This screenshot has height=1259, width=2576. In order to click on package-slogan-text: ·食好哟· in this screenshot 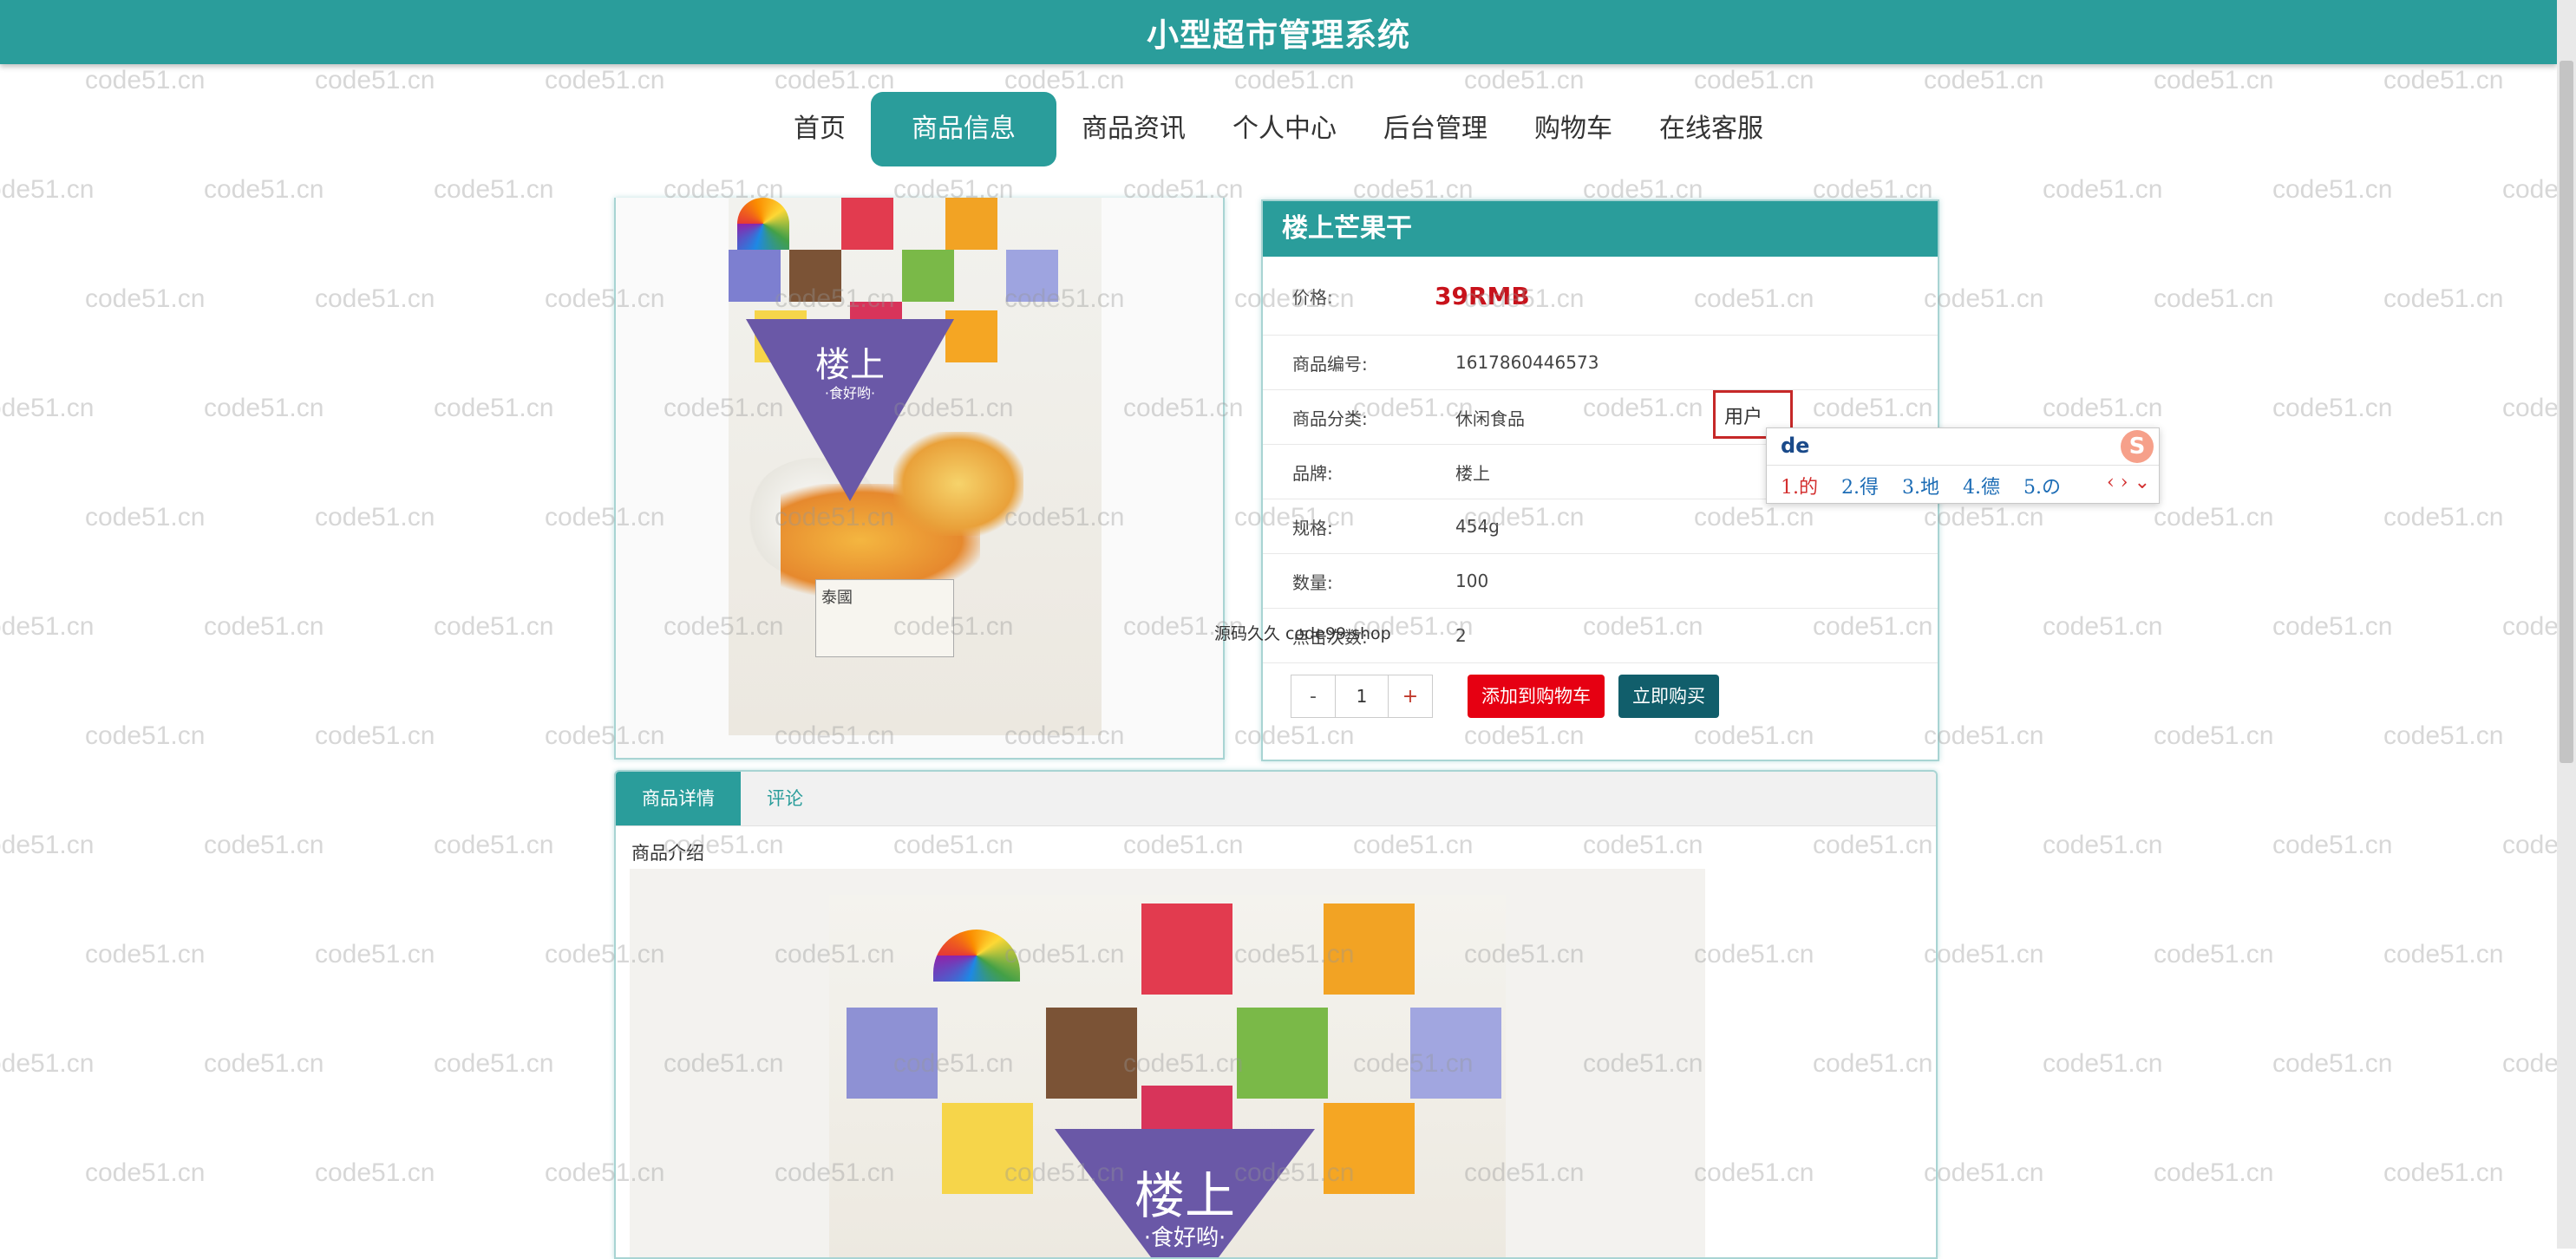, I will do `click(850, 393)`.